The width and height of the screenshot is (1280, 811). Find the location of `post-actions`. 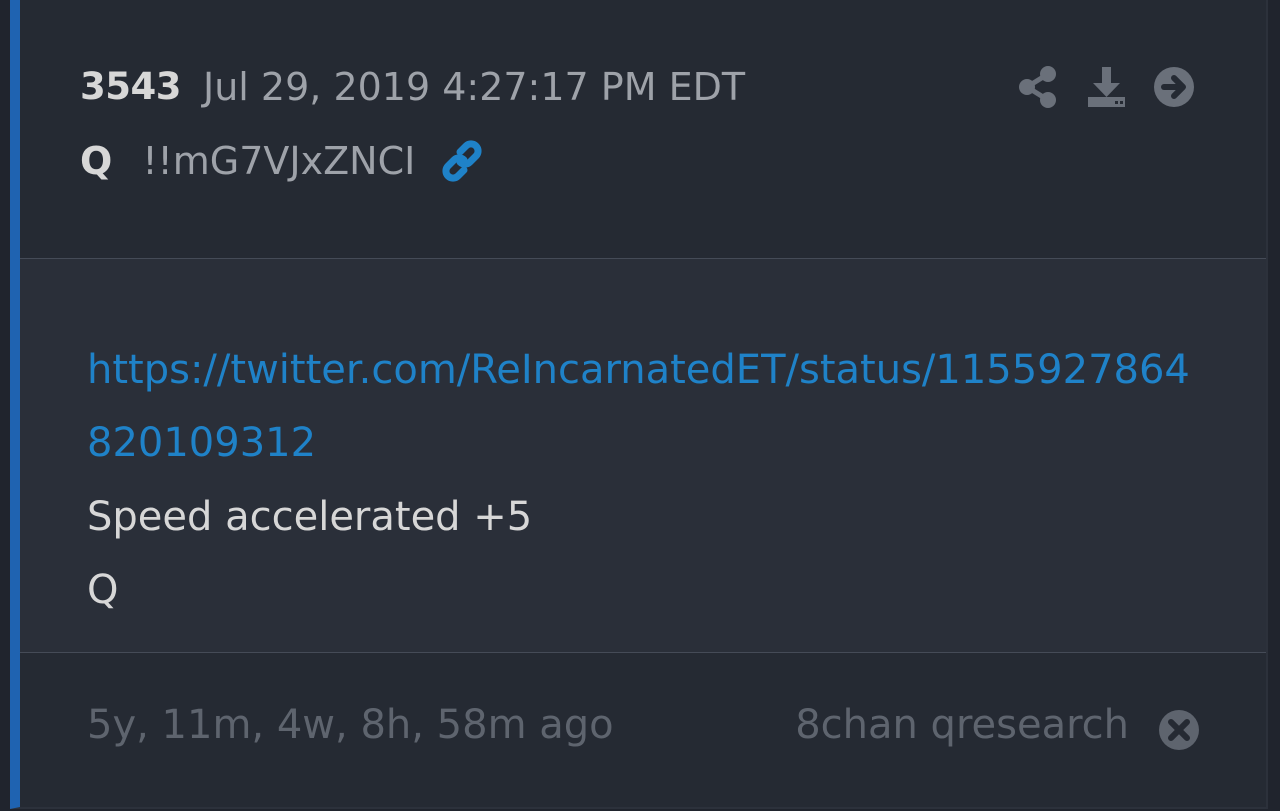

post-actions is located at coordinates (1106, 87).